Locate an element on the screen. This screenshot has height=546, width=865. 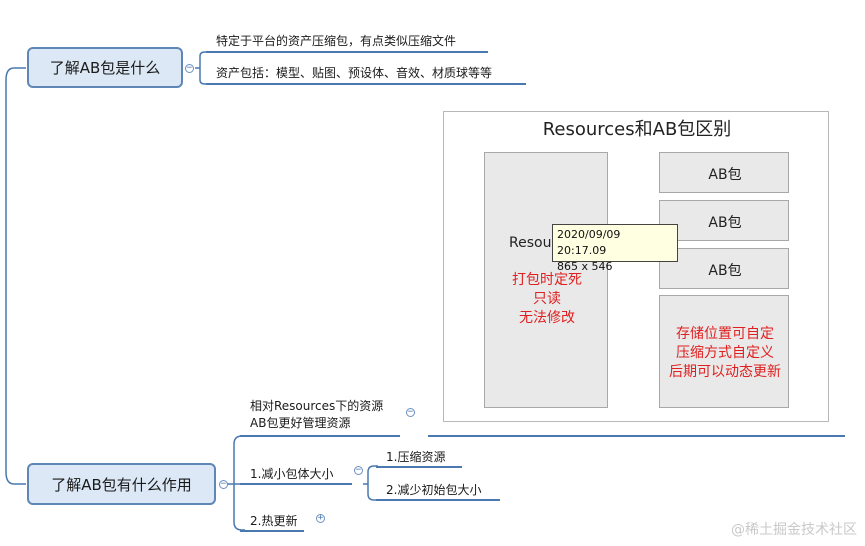
branch-what-is-ab is located at coordinates (202, 68).